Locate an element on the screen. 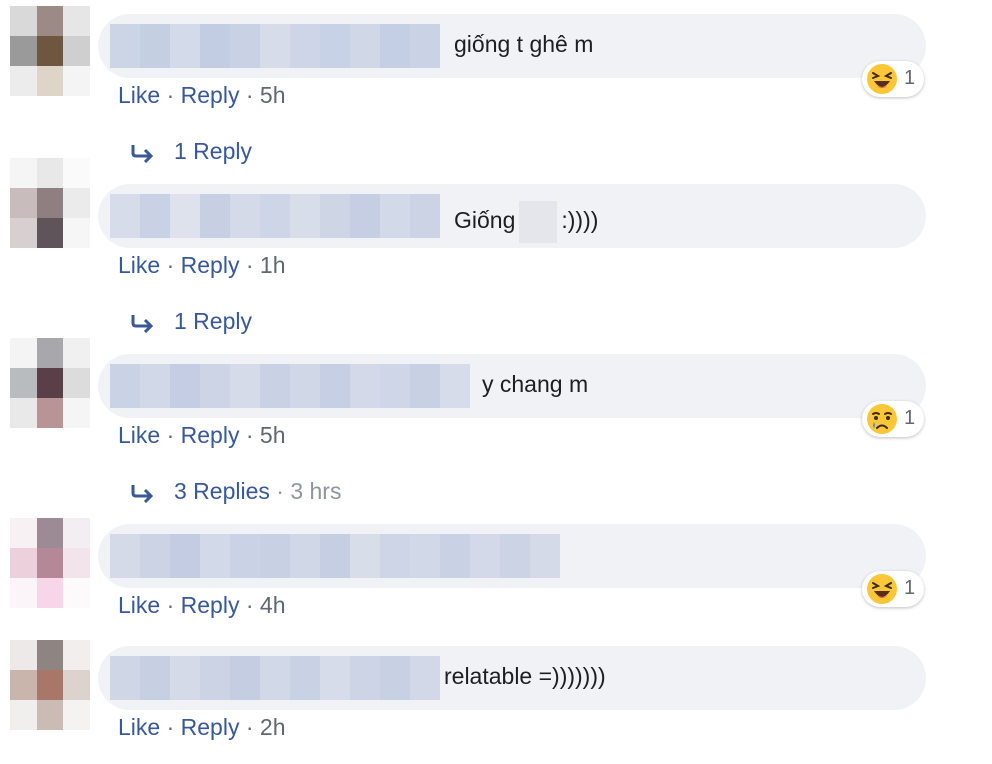 This screenshot has height=764, width=992. comment-text: relatable =))))))) is located at coordinates (525, 676).